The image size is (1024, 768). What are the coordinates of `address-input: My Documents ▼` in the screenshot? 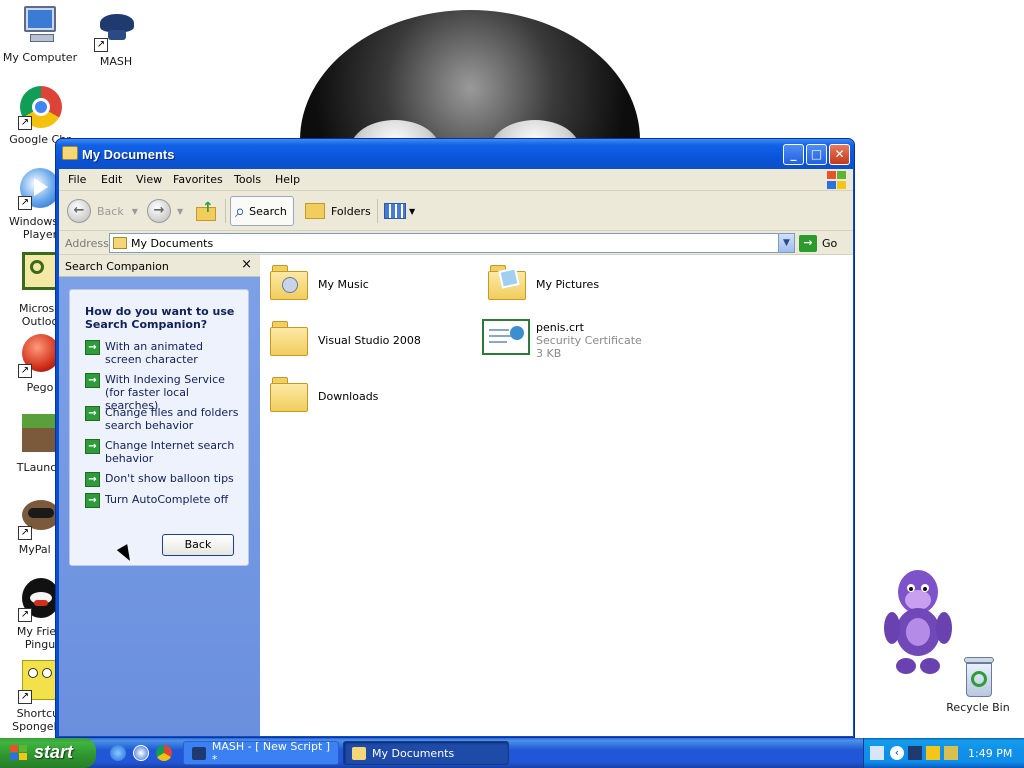 It's located at (452, 243).